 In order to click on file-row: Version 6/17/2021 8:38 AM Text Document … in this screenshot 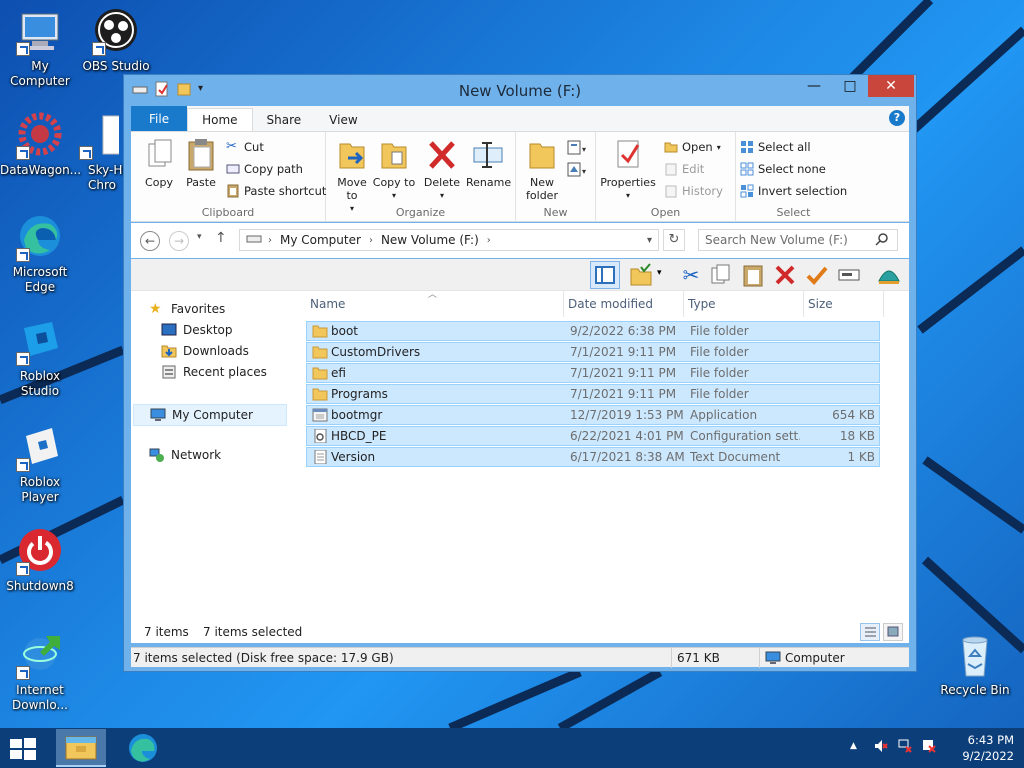, I will do `click(593, 457)`.